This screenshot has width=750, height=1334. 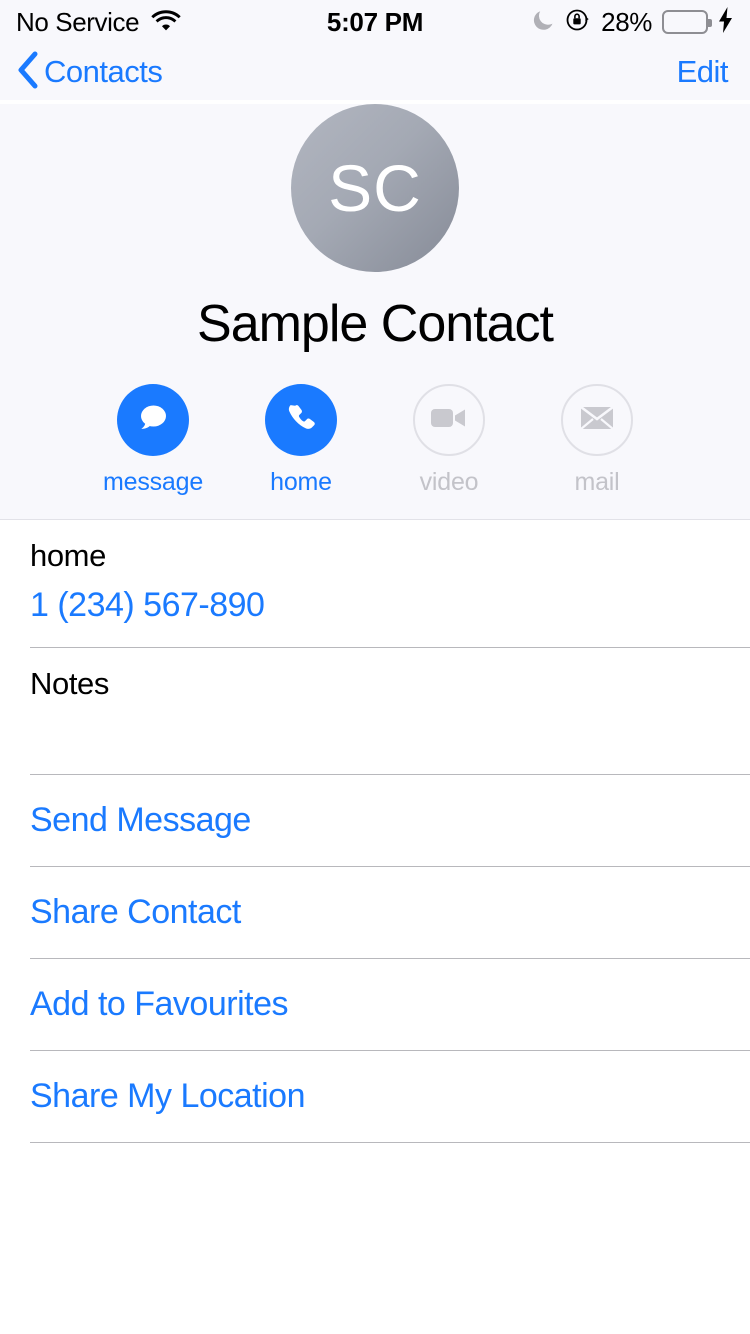 I want to click on status-bar-right: 28%, so click(x=633, y=22).